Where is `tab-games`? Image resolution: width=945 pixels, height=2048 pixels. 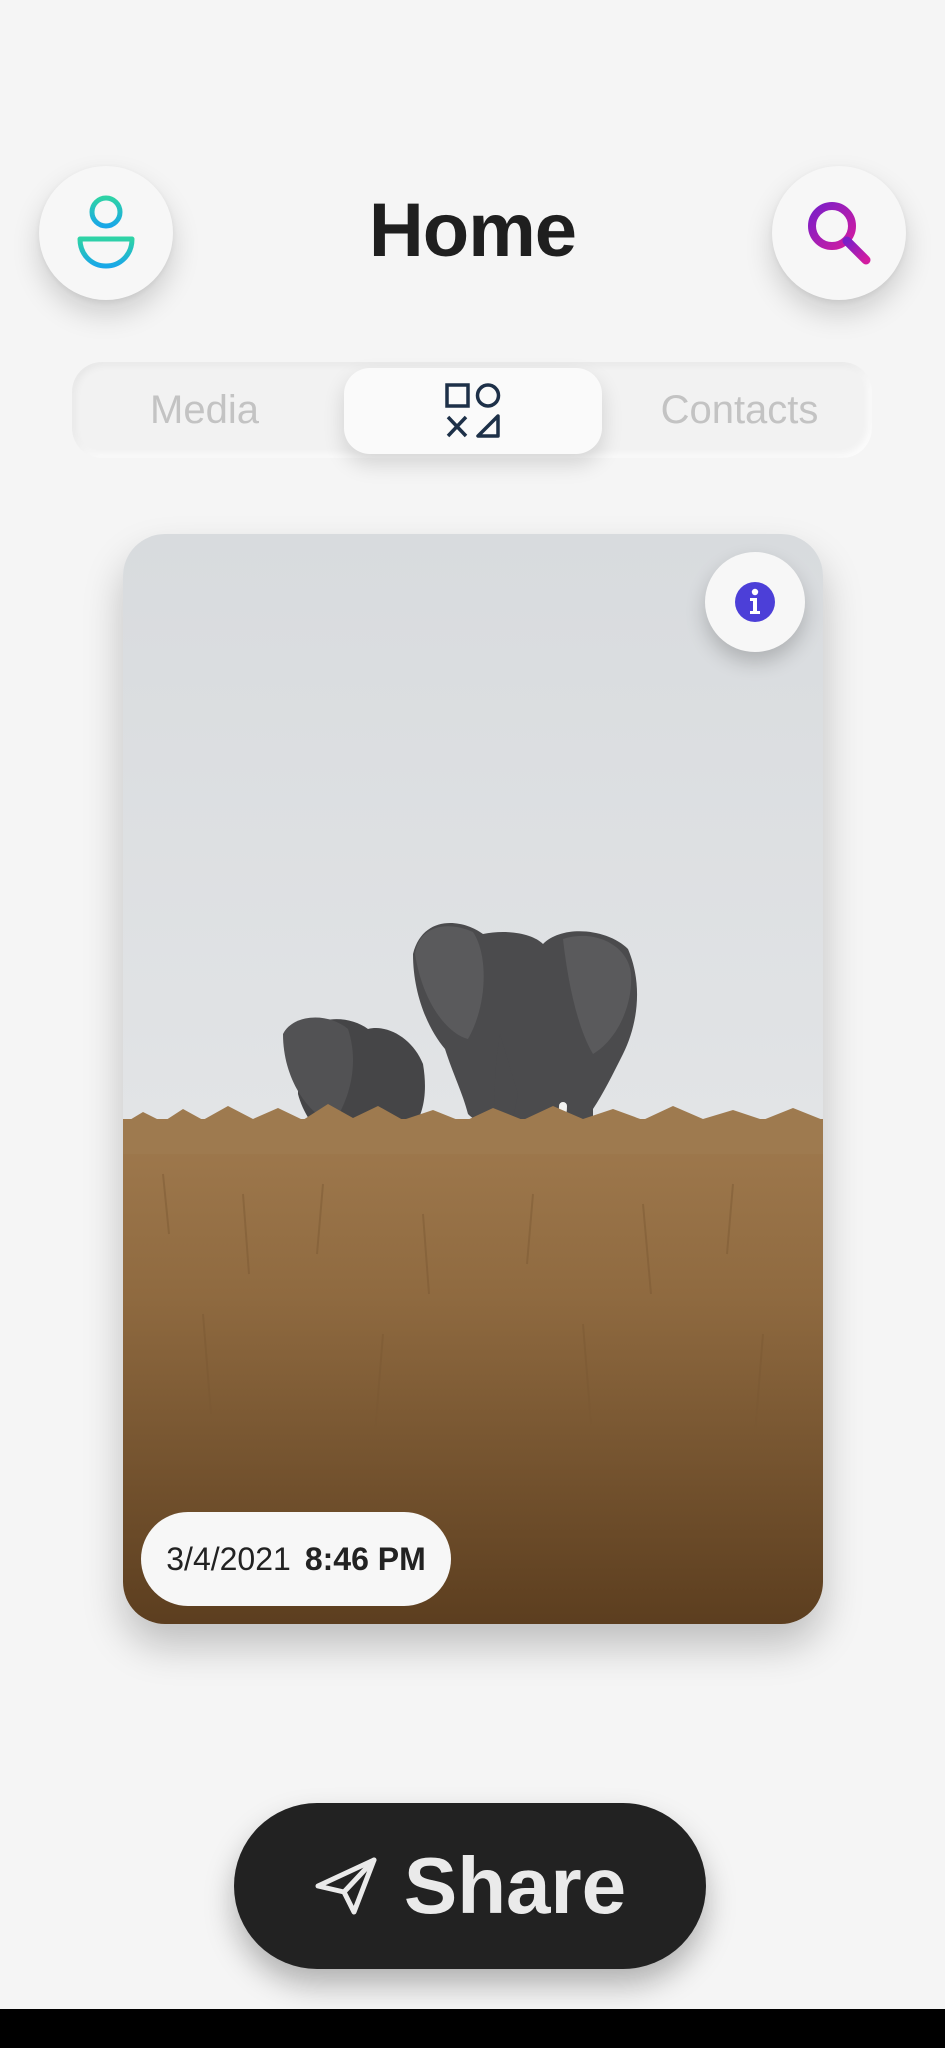 tab-games is located at coordinates (473, 411).